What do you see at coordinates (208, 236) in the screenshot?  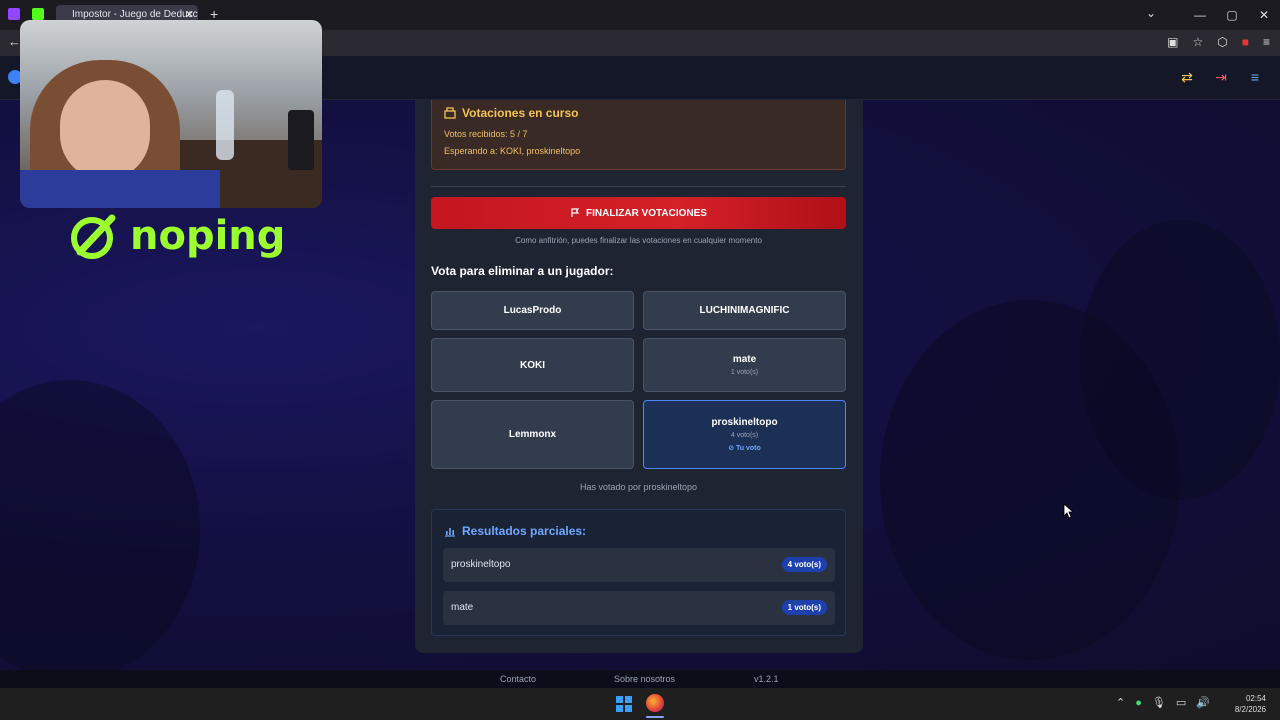 I see `noping-wordmark: noping` at bounding box center [208, 236].